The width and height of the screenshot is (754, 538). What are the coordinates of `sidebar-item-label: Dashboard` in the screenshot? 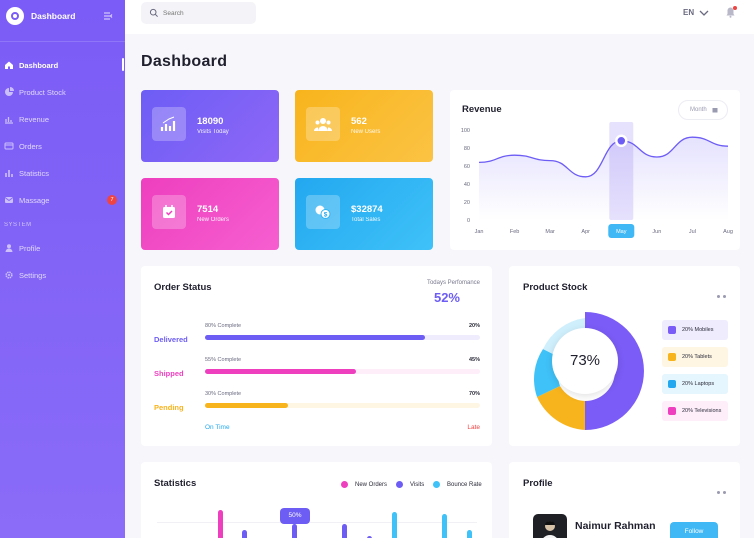 It's located at (39, 65).